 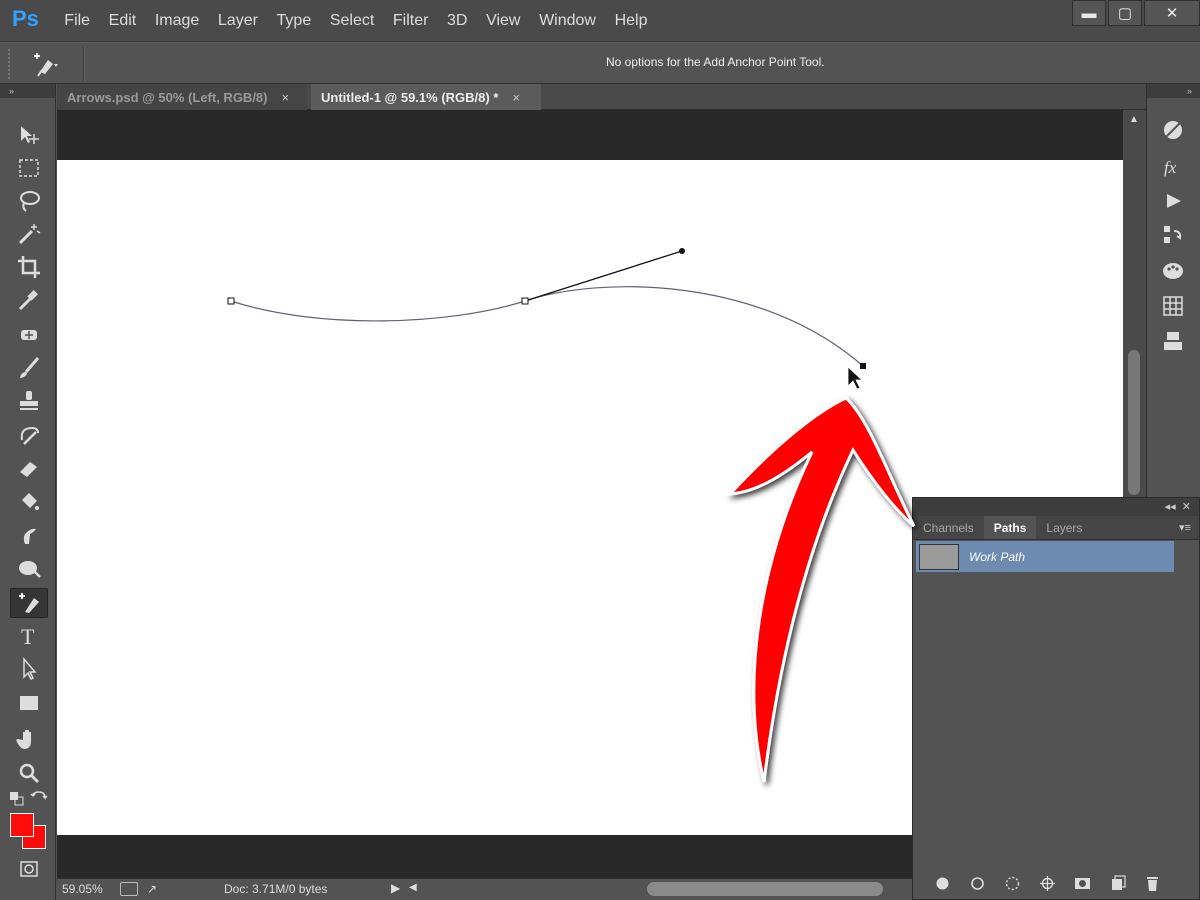 What do you see at coordinates (1089, 13) in the screenshot?
I see `minimize-button: ▬` at bounding box center [1089, 13].